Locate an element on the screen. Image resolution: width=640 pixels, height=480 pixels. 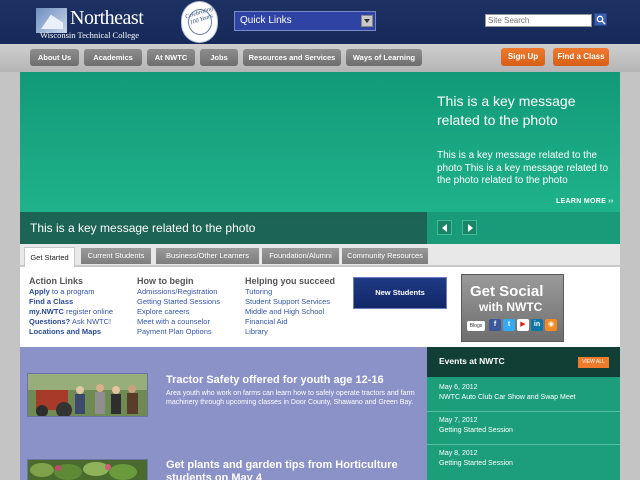
find-a-class-link: Find a Class is located at coordinates (51, 302).